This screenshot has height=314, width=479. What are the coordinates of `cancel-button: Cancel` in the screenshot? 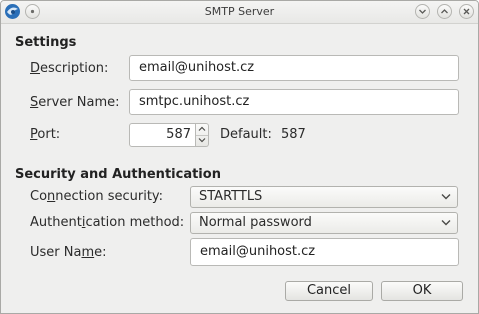 It's located at (329, 291).